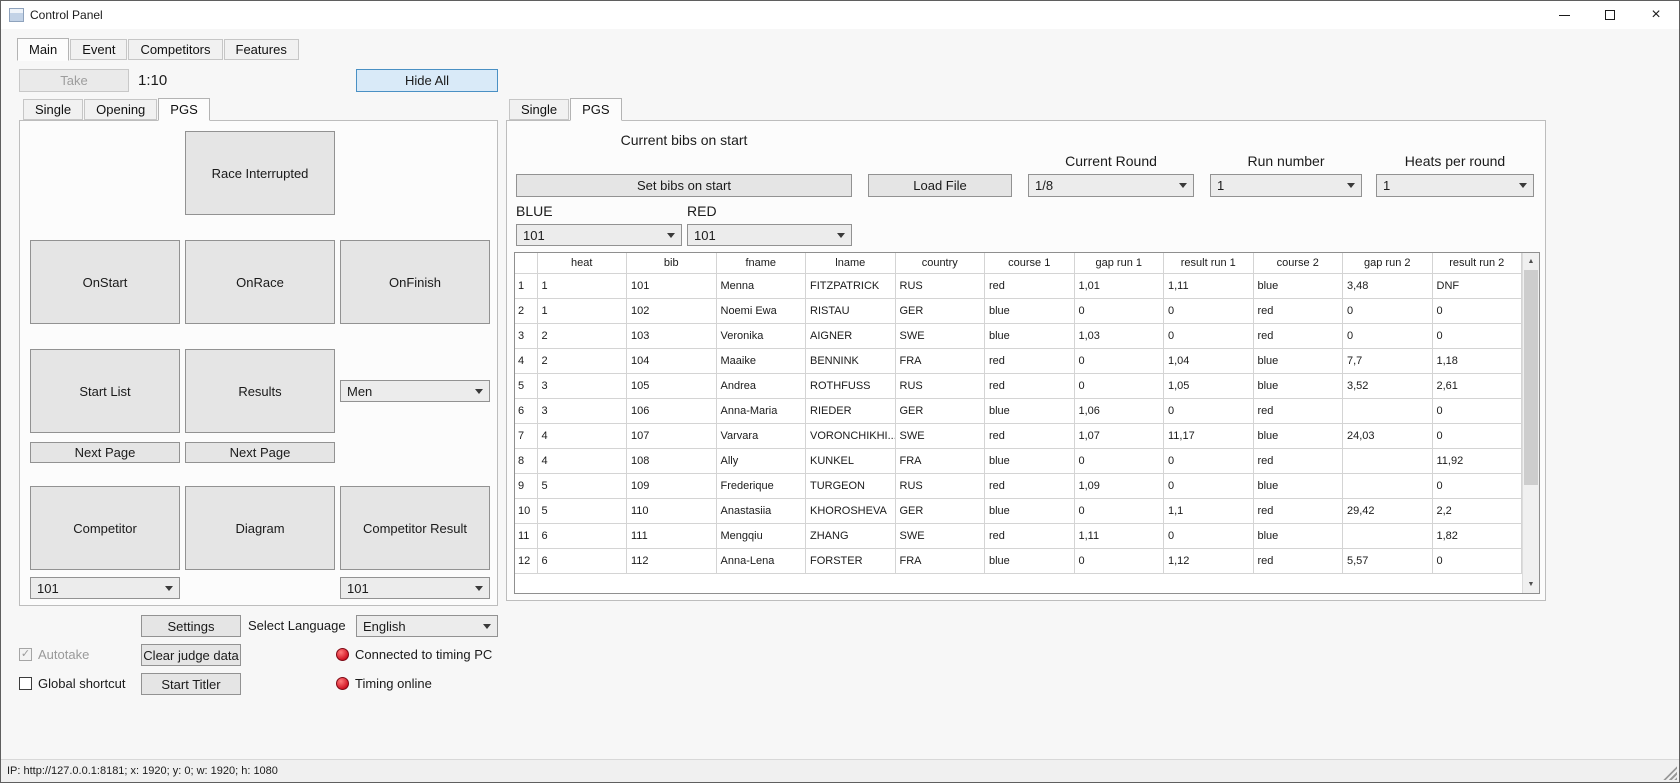 The width and height of the screenshot is (1680, 783). Describe the element at coordinates (1477, 263) in the screenshot. I see `column-header-result-run-2: result run 2` at that location.